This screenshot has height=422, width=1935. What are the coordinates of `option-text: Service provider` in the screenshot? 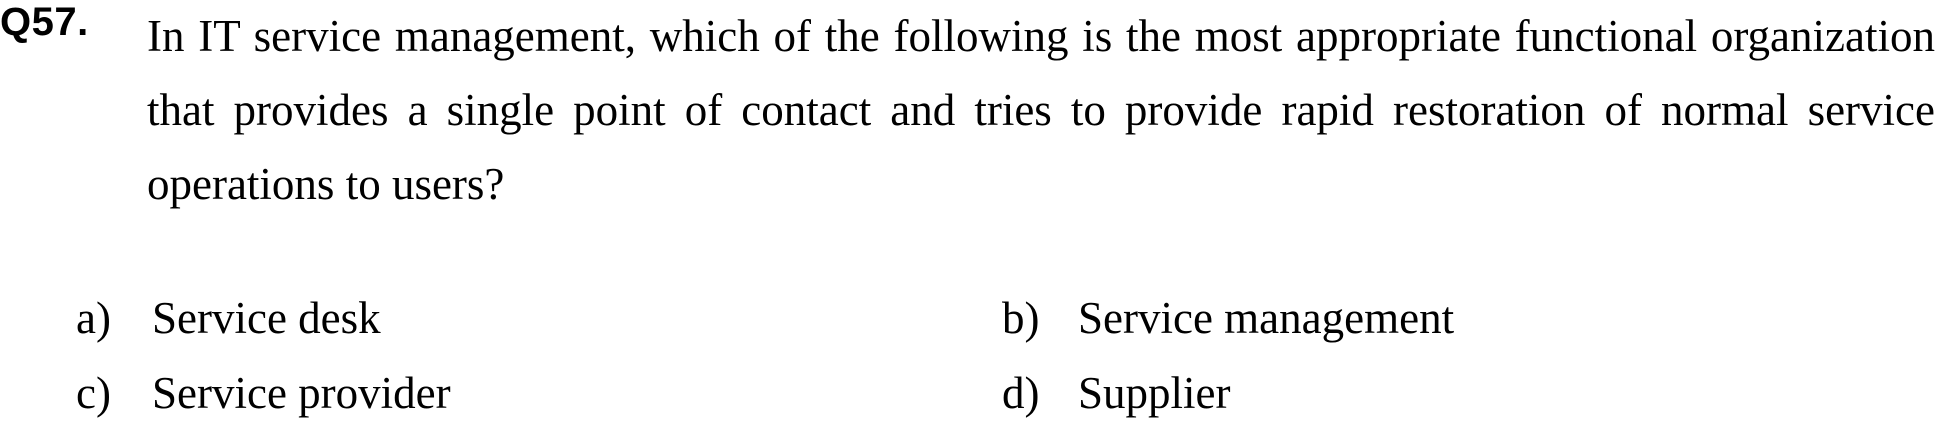 It's located at (301, 393).